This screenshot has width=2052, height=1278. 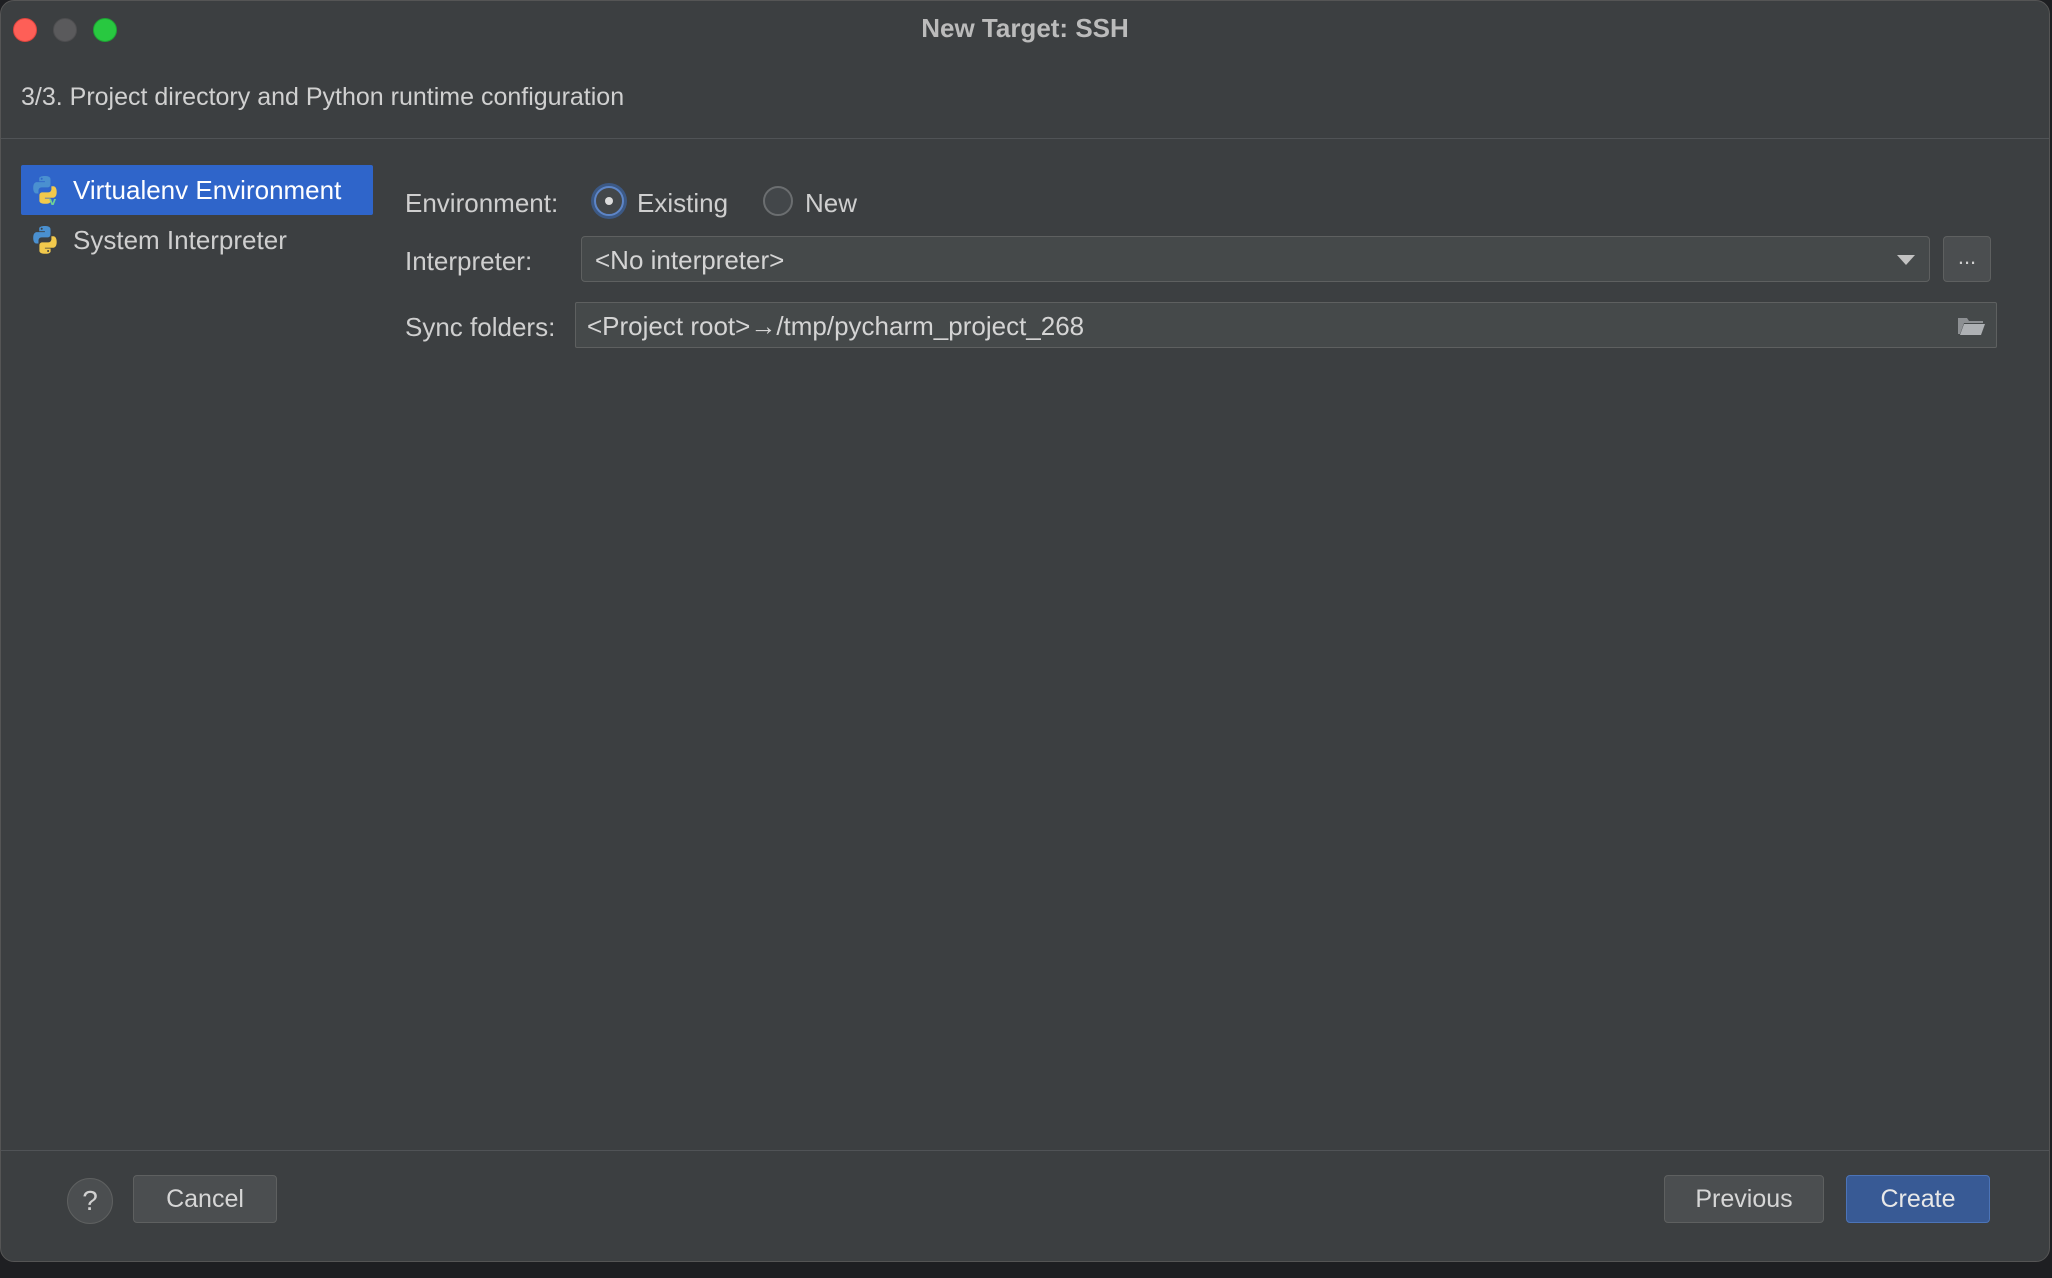 What do you see at coordinates (180, 239) in the screenshot?
I see `env-item-label: System Interpreter` at bounding box center [180, 239].